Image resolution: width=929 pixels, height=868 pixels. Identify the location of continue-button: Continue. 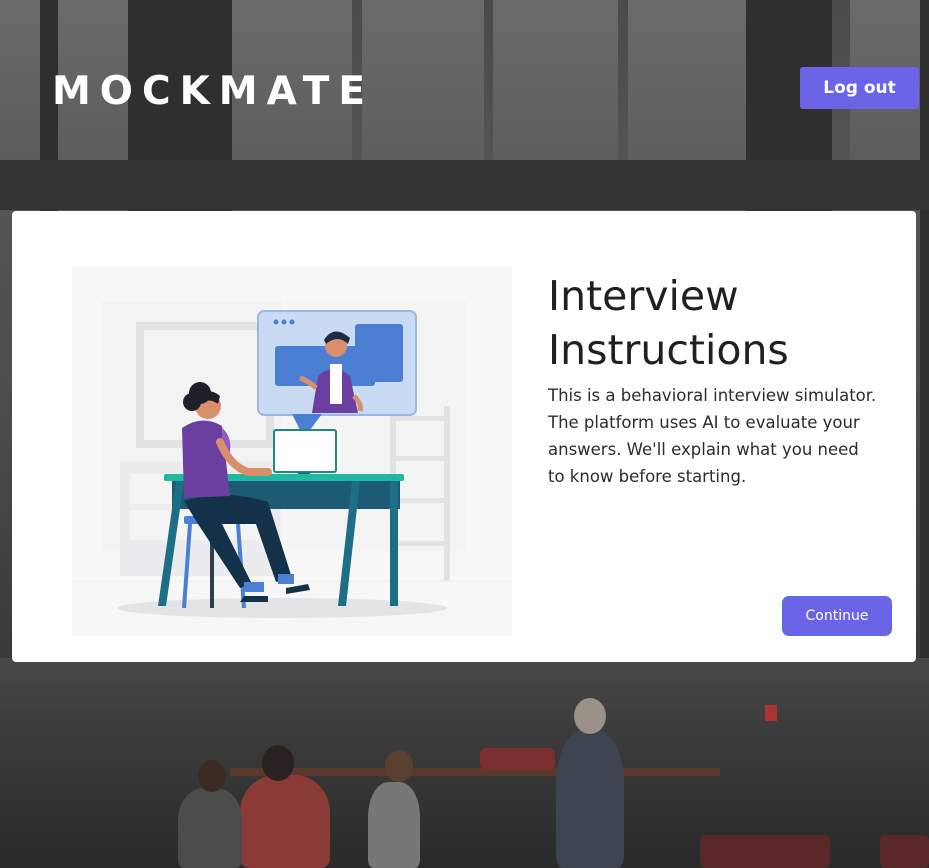
(837, 616).